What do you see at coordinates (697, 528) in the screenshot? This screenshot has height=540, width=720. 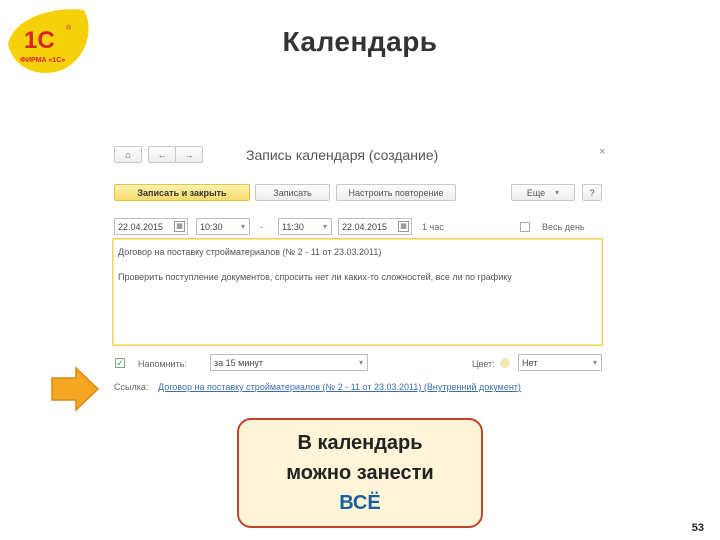 I see `page-number: 53` at bounding box center [697, 528].